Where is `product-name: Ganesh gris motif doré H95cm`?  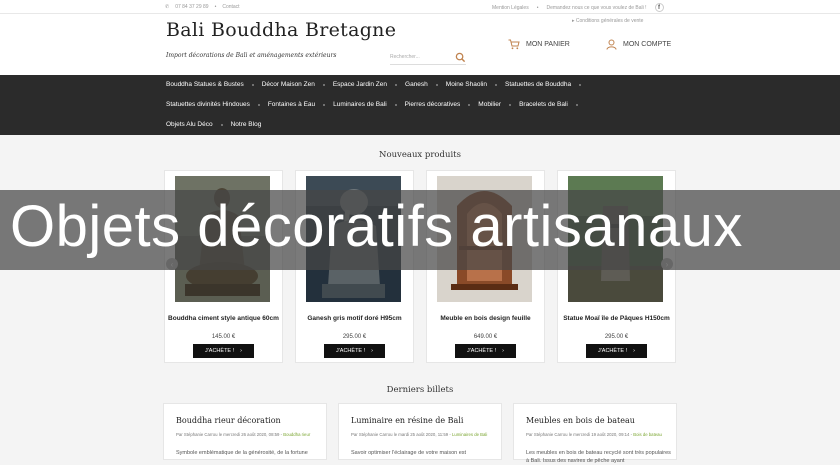 product-name: Ganesh gris motif doré H95cm is located at coordinates (354, 318).